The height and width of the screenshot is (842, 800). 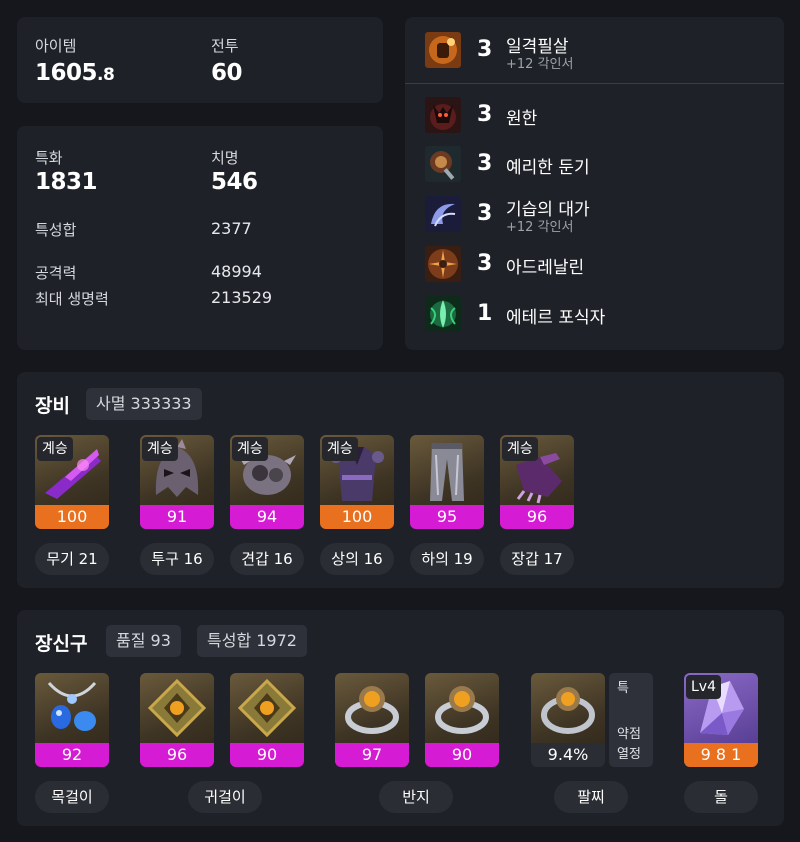 I want to click on combat-level-label: 전투, so click(x=225, y=46).